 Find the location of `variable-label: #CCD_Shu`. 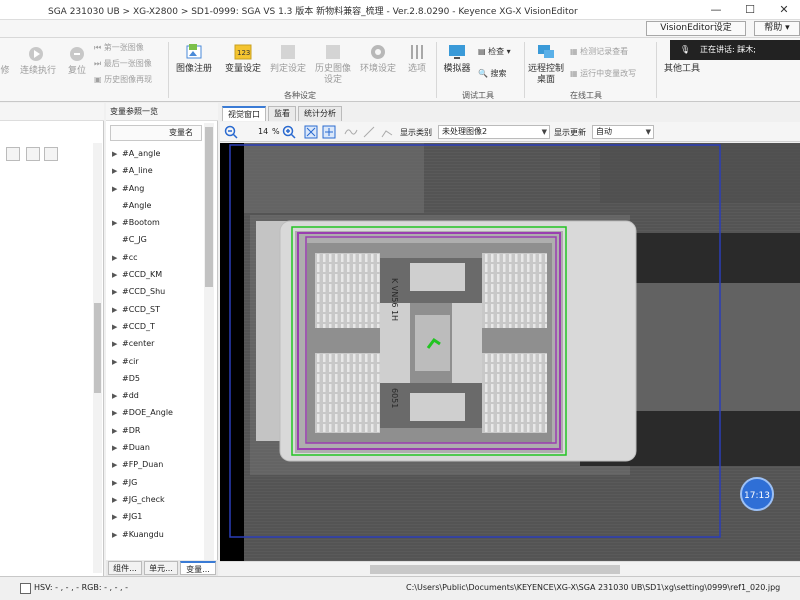

variable-label: #CCD_Shu is located at coordinates (144, 292).